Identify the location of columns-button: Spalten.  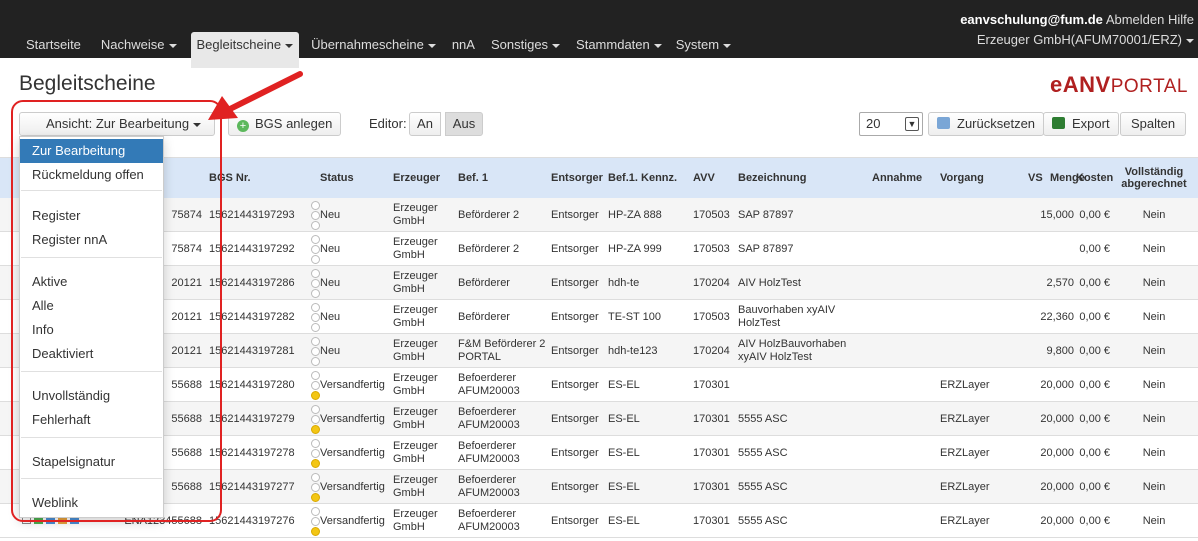
(1153, 124).